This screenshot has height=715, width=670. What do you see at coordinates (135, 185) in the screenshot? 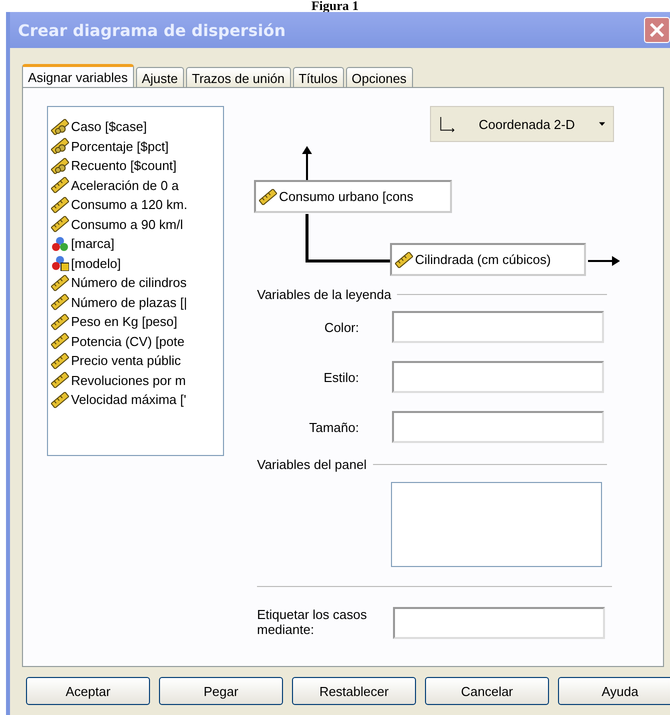
I see `variable-item: Aceleración de 0 a` at bounding box center [135, 185].